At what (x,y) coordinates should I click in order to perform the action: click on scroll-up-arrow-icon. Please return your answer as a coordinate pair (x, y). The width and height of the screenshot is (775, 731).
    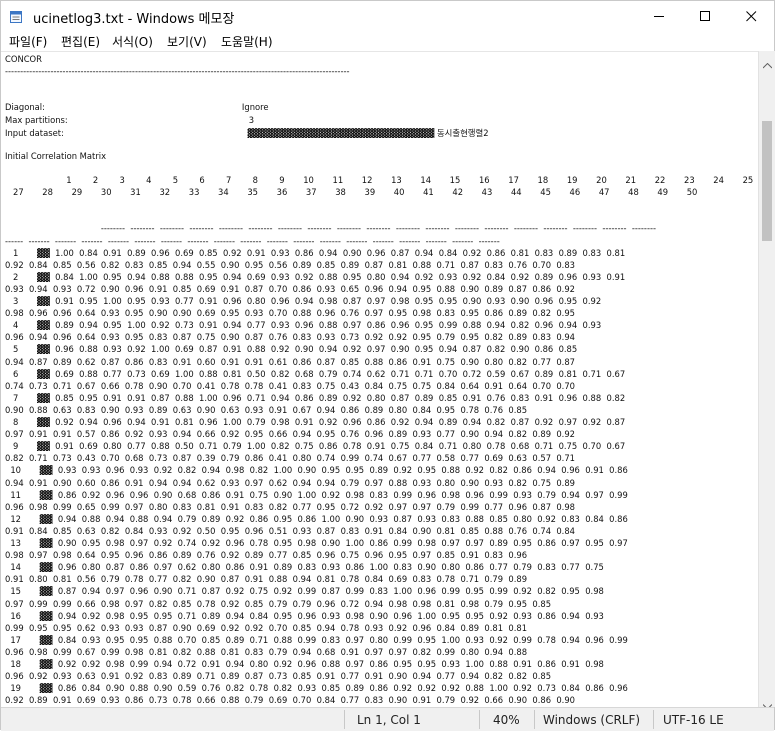
    Looking at the image, I should click on (767, 63).